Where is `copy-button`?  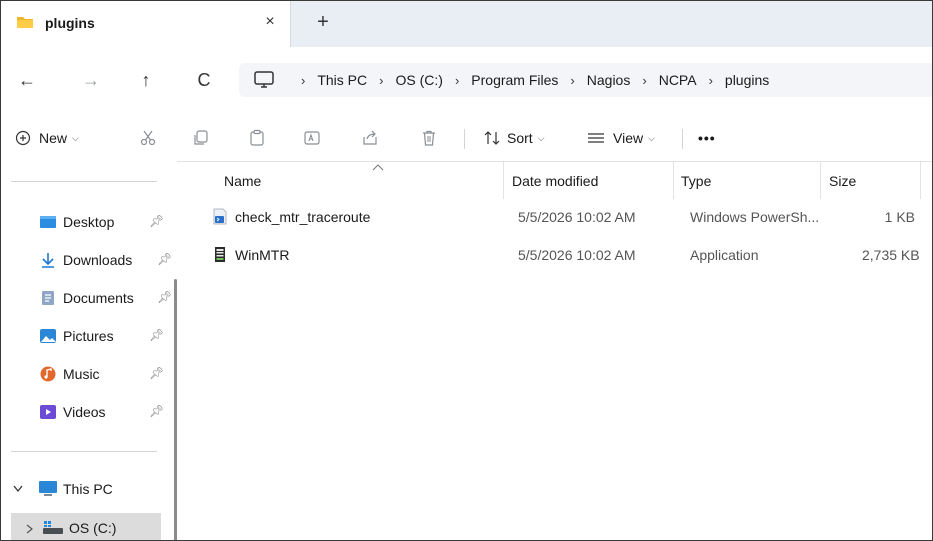
copy-button is located at coordinates (201, 138).